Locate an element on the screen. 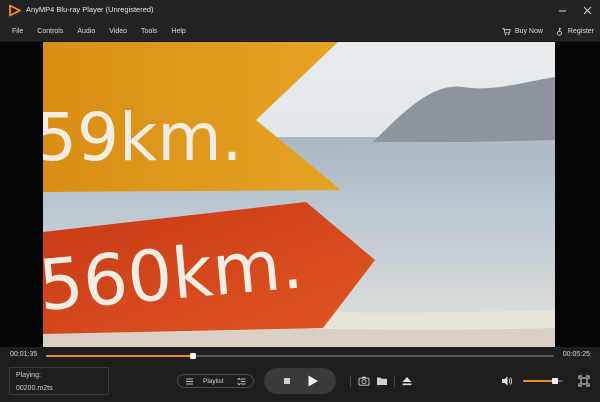 Image resolution: width=600 pixels, height=402 pixels. volume-slider is located at coordinates (543, 381).